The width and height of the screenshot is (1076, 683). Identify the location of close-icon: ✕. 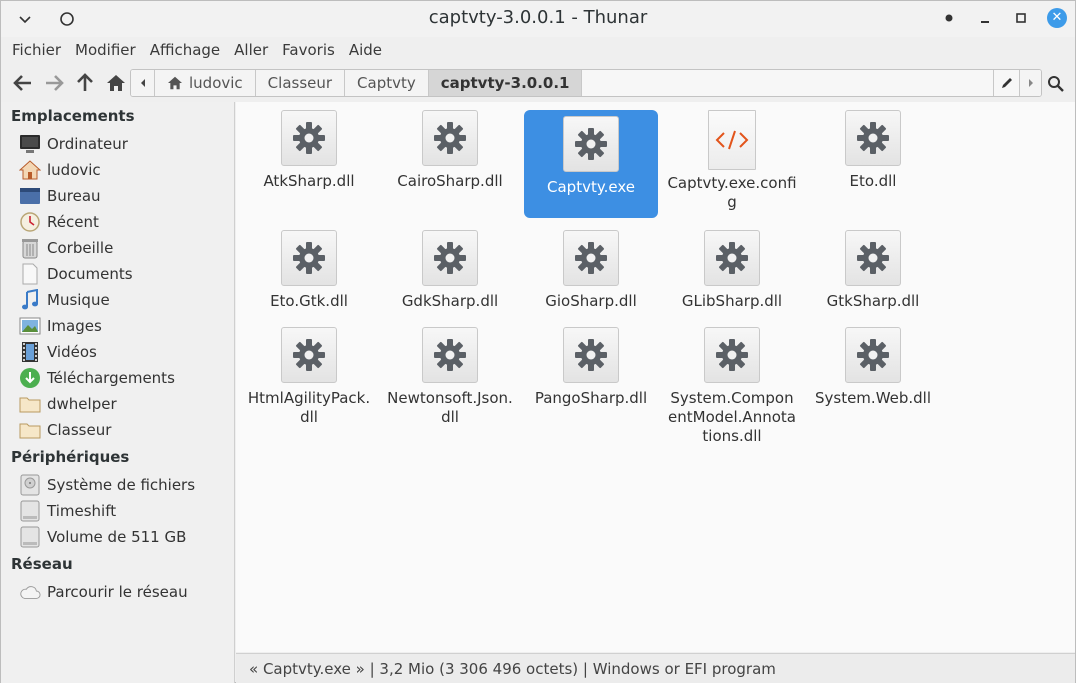
(1057, 18).